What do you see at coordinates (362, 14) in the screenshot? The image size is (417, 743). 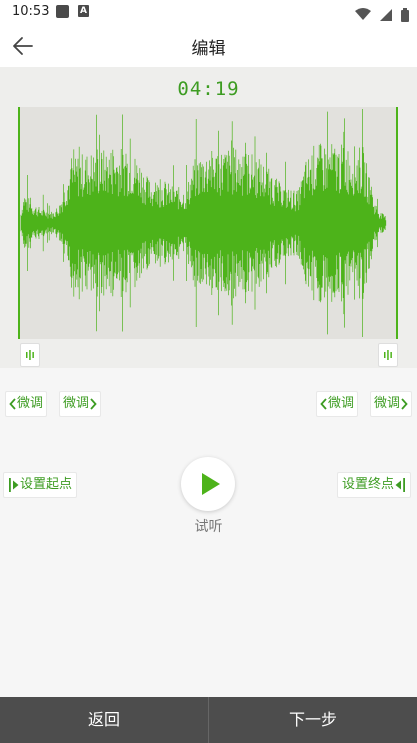 I see `wifi-icon` at bounding box center [362, 14].